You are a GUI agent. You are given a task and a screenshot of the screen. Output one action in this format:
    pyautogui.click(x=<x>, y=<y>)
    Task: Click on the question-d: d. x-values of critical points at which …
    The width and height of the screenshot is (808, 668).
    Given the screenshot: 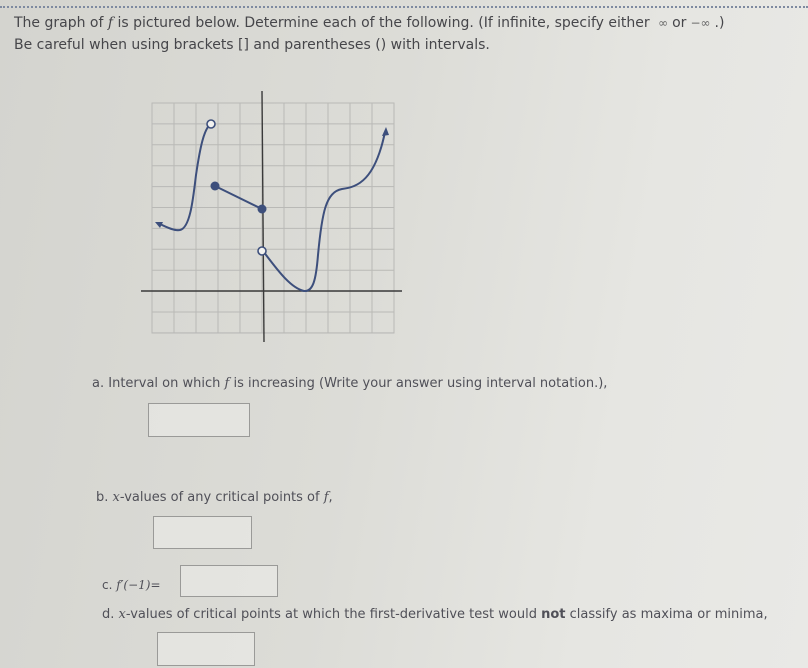 What is the action you would take?
    pyautogui.click(x=435, y=614)
    